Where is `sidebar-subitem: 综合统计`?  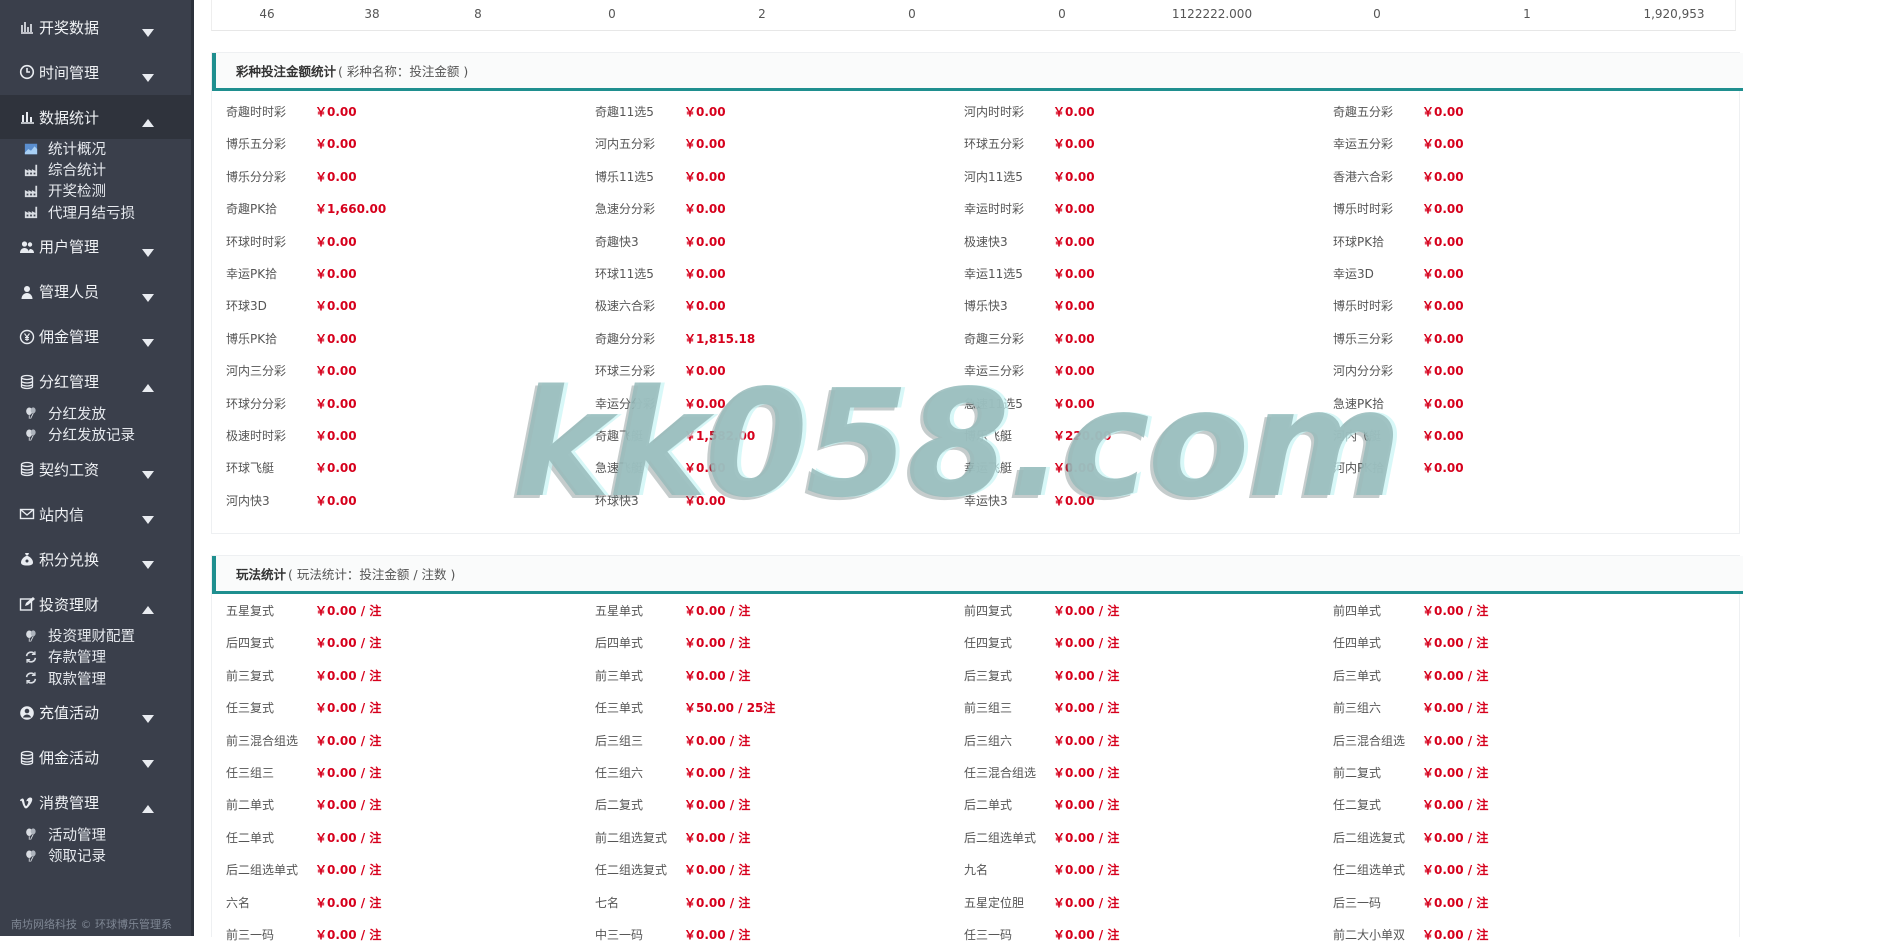
sidebar-subitem: 综合统计 is located at coordinates (95, 169).